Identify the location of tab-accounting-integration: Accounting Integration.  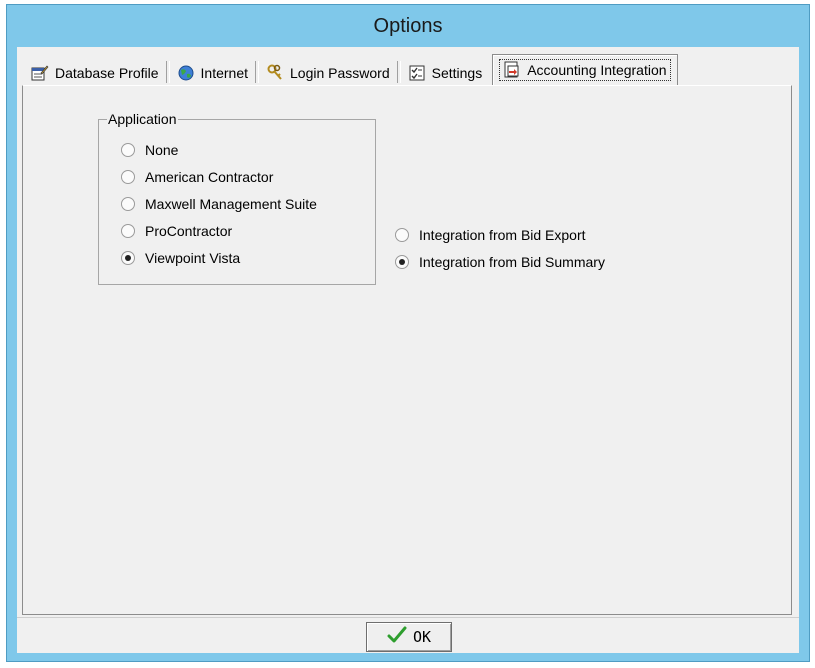
(585, 69).